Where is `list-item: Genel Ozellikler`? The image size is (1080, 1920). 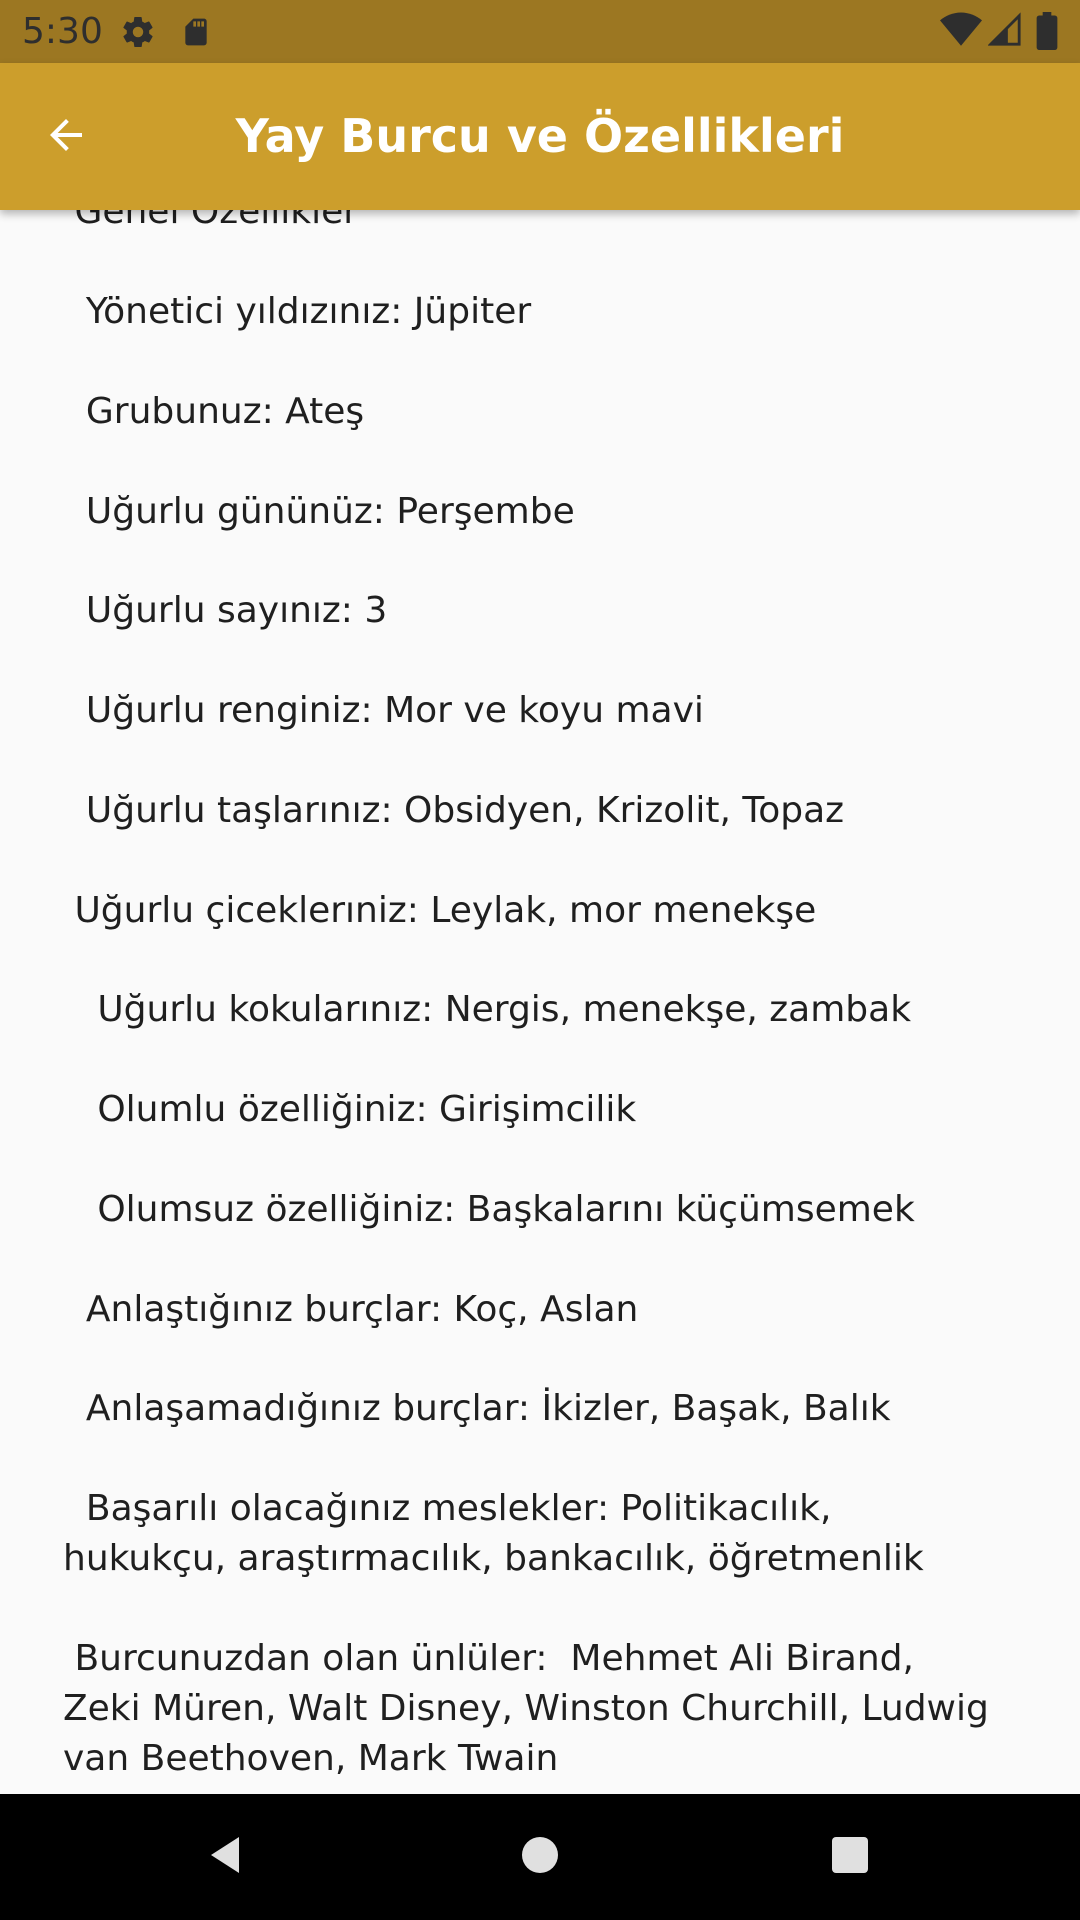 list-item: Genel Ozellikler is located at coordinates (211, 221).